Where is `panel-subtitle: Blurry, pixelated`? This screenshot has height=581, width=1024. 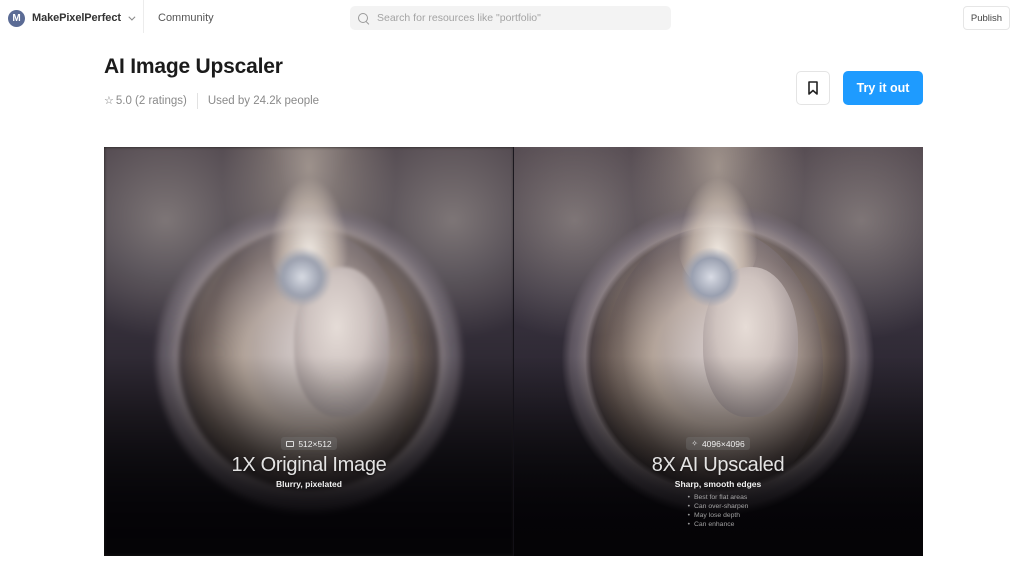 panel-subtitle: Blurry, pixelated is located at coordinates (309, 484).